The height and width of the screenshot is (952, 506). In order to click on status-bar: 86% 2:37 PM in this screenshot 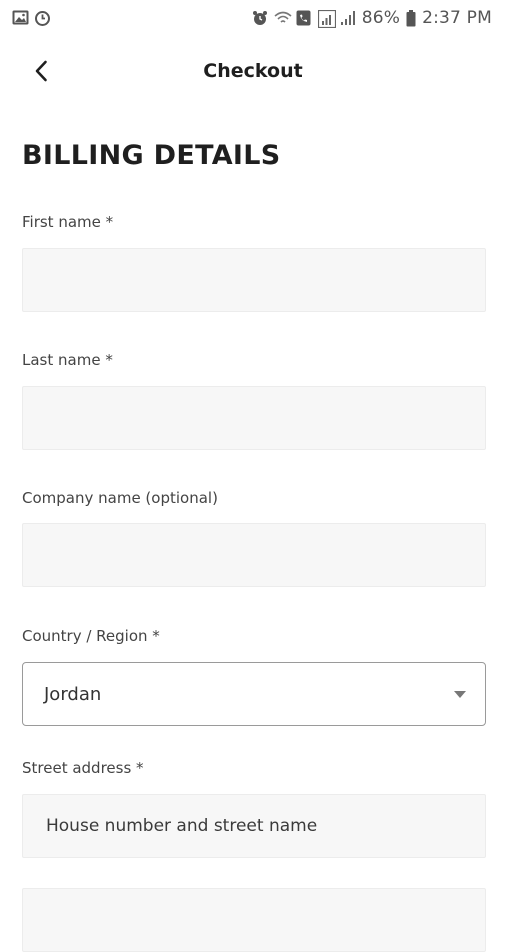, I will do `click(253, 18)`.